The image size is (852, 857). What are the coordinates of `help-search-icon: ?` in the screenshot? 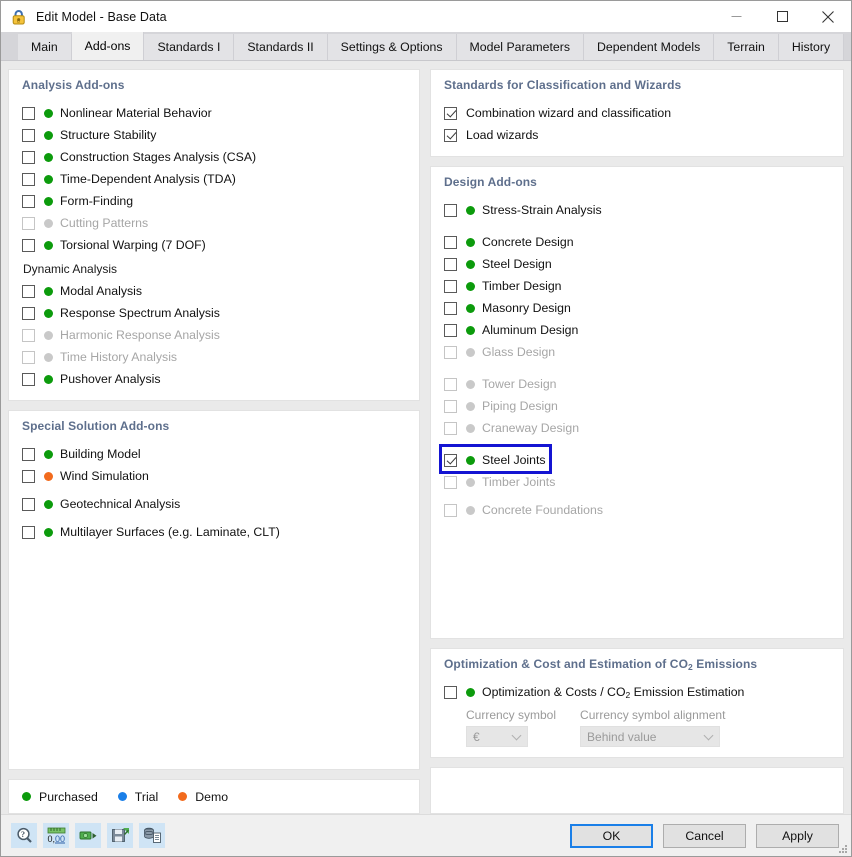 It's located at (24, 835).